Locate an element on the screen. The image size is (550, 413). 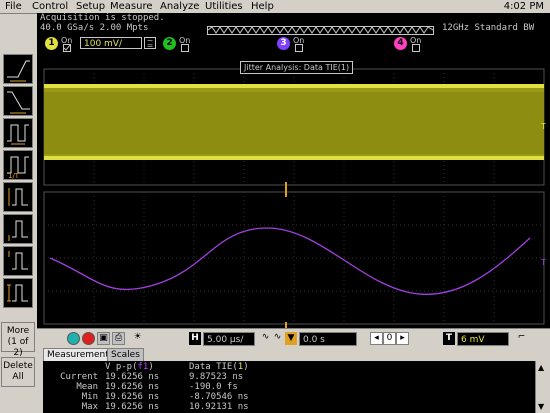
lower-trigger-marker: T is located at coordinates (543, 262).